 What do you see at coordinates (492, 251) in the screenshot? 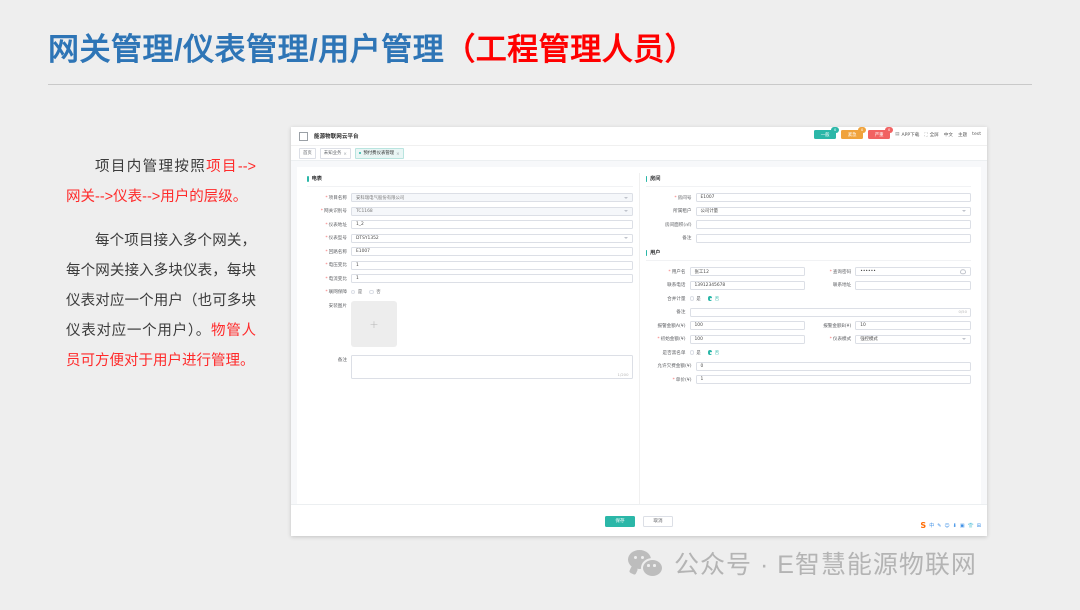
I see `input-loop-name: E1007` at bounding box center [492, 251].